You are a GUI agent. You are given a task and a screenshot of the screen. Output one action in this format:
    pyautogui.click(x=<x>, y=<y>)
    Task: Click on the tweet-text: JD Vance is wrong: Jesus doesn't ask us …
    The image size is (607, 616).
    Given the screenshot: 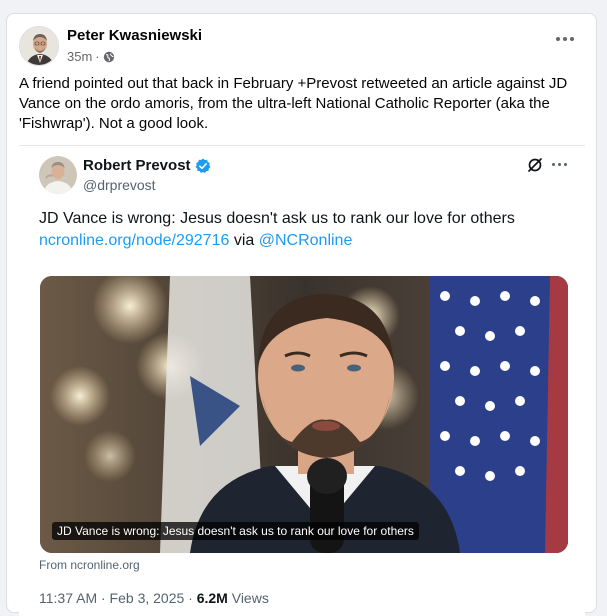 What is the action you would take?
    pyautogui.click(x=304, y=230)
    